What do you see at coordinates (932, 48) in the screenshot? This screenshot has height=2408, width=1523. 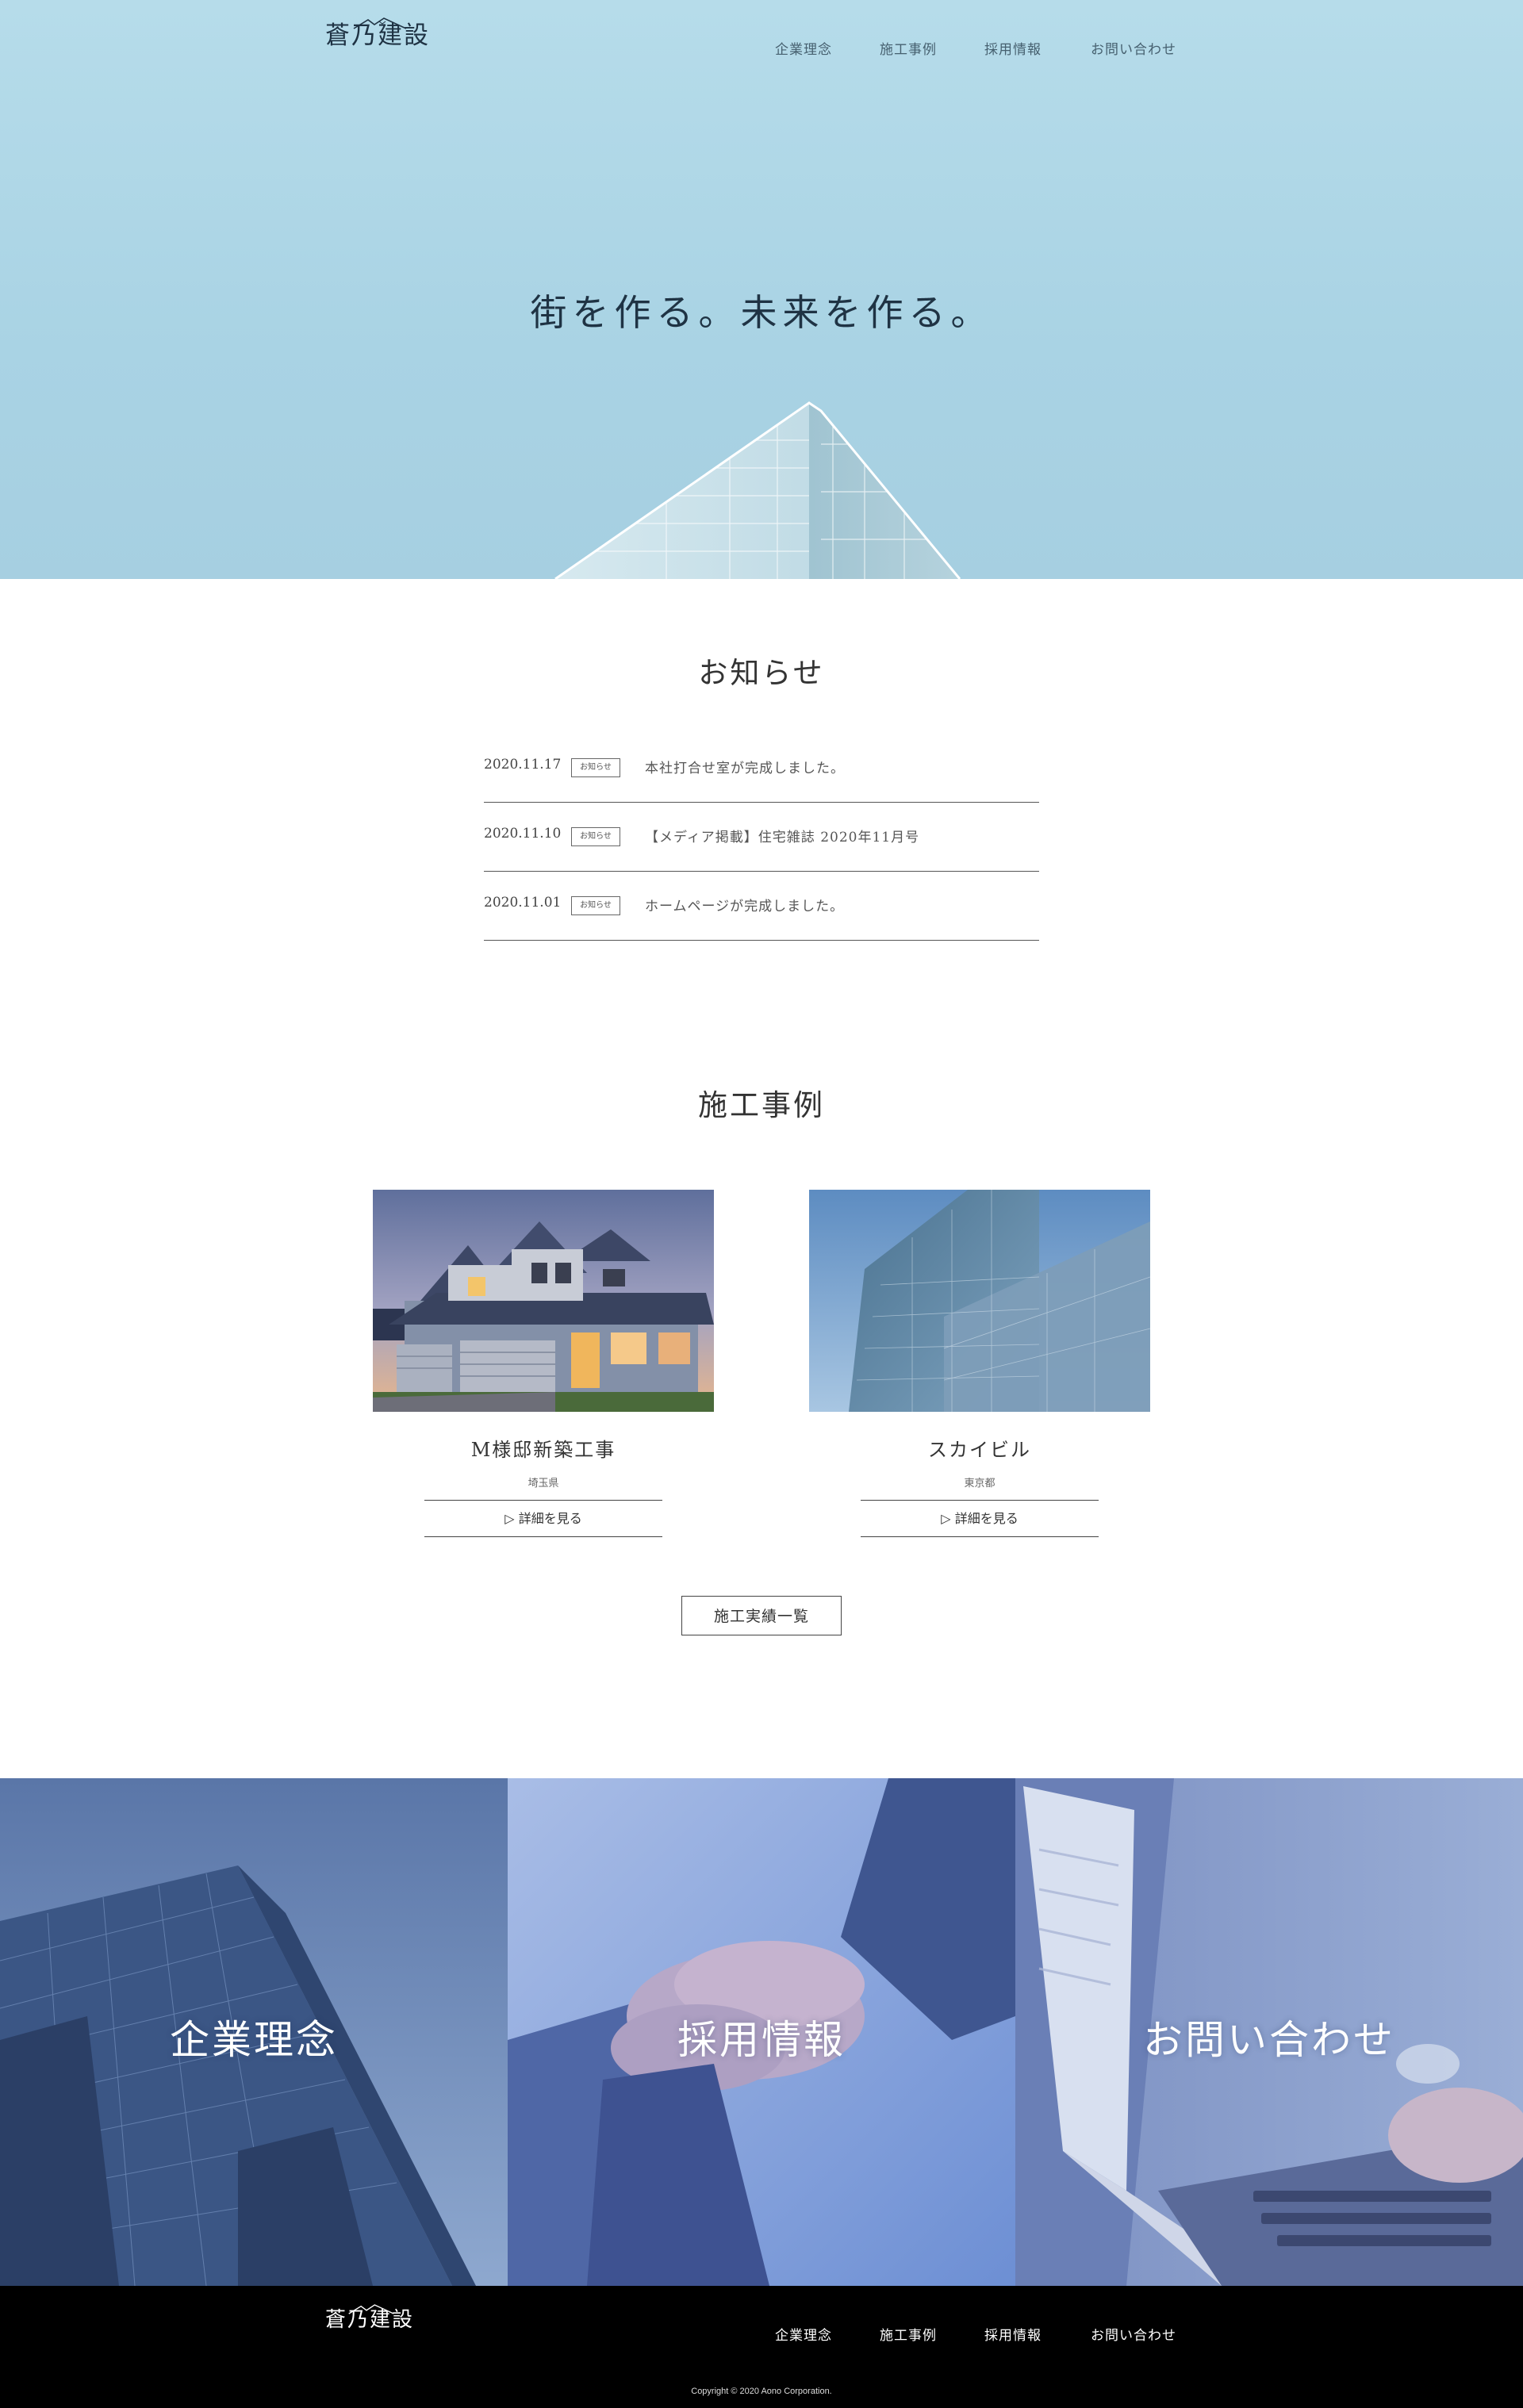 I see `nav-item-works: 施工事例` at bounding box center [932, 48].